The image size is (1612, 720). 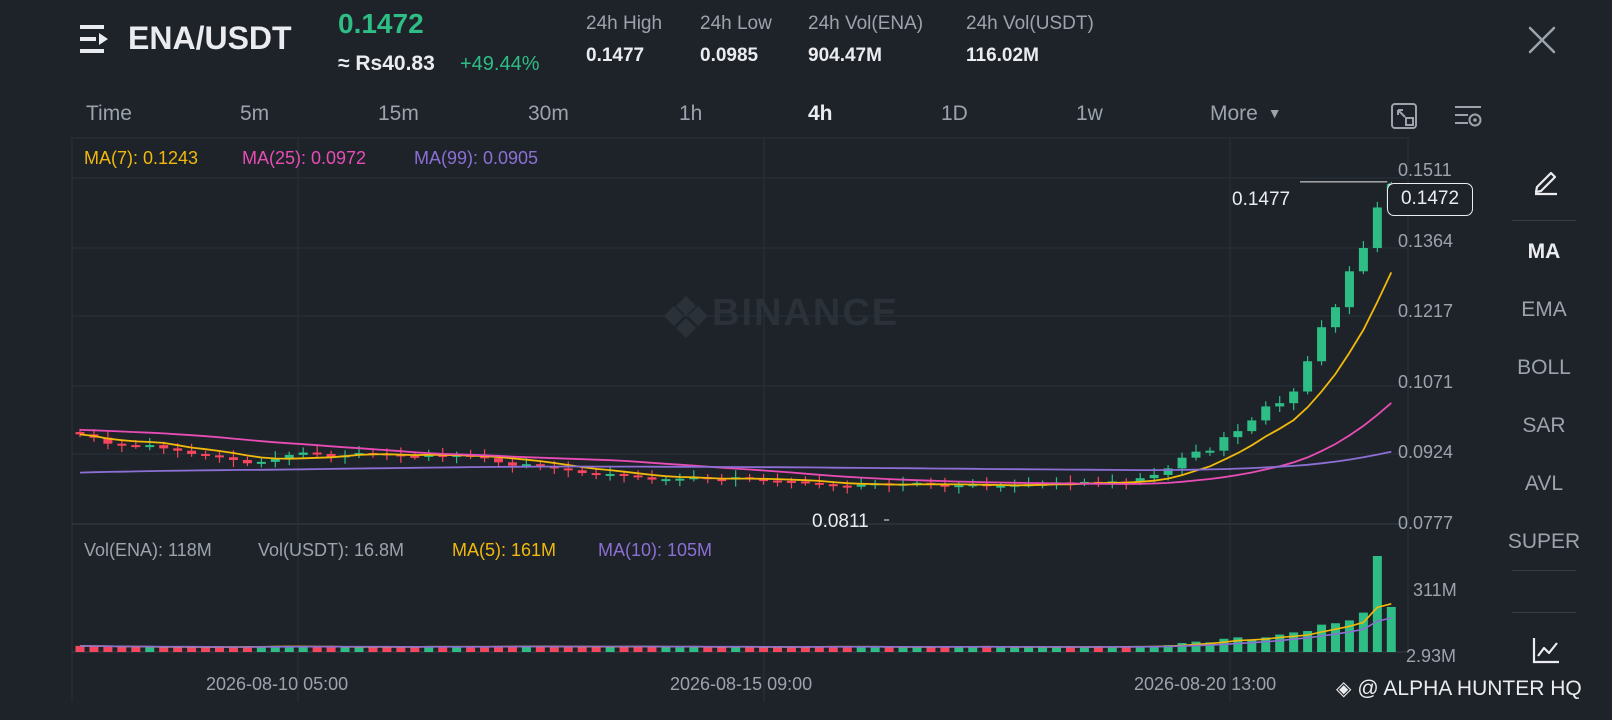 What do you see at coordinates (1426, 311) in the screenshot?
I see `price-axis-label: 0.1217` at bounding box center [1426, 311].